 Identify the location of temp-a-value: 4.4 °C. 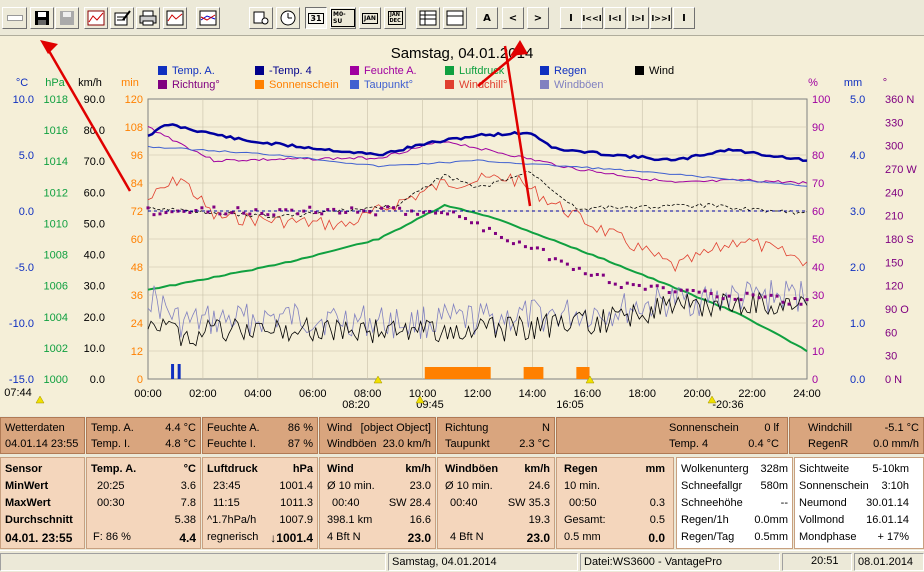
(180, 428).